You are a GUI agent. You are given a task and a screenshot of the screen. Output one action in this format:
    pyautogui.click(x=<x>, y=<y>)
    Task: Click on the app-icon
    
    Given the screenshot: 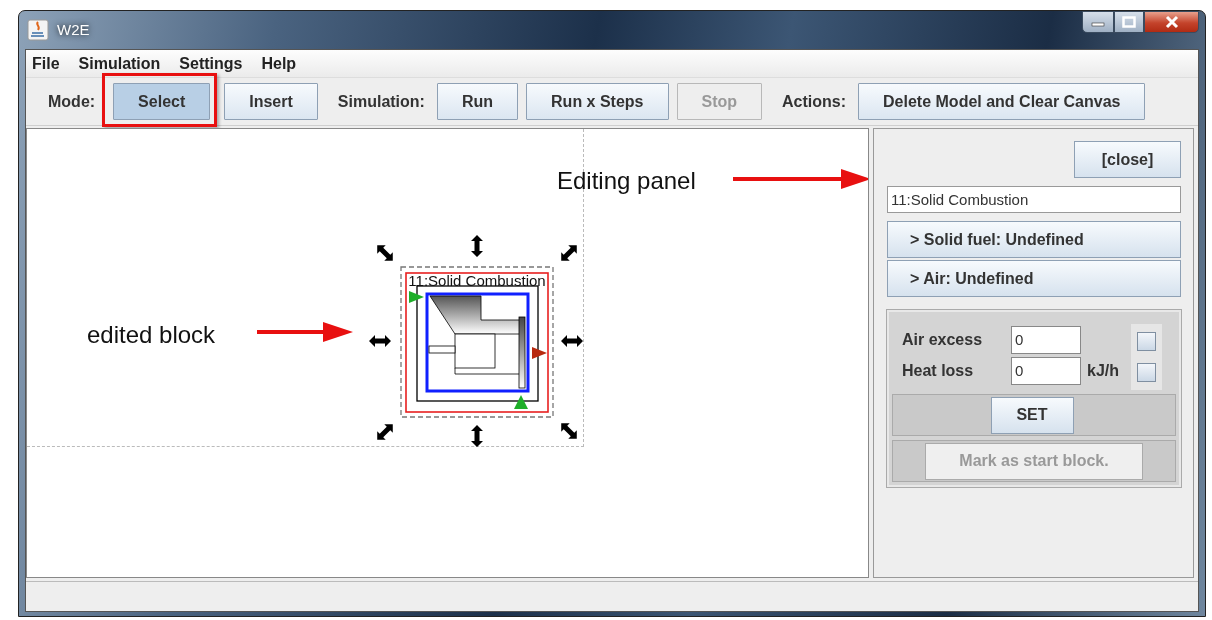 What is the action you would take?
    pyautogui.click(x=38, y=30)
    